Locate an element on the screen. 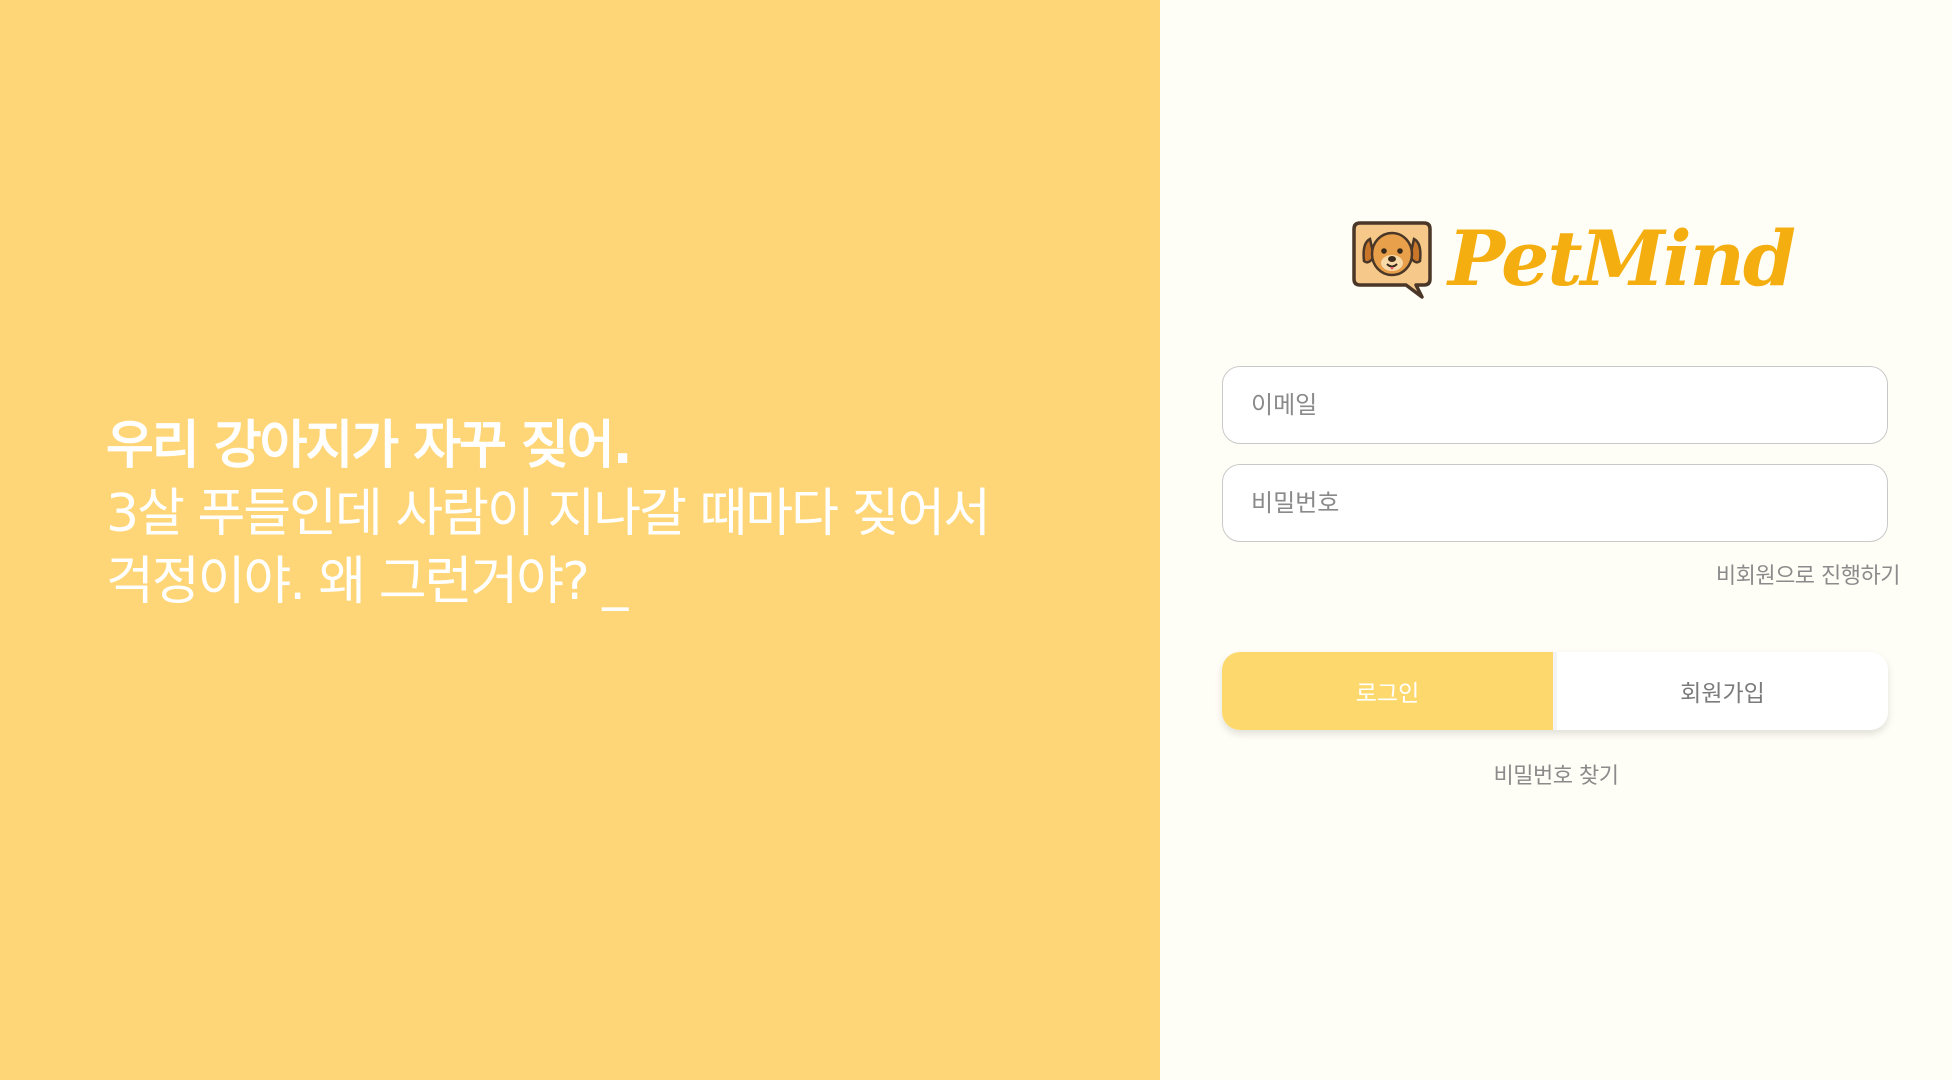  password-field is located at coordinates (1555, 503).